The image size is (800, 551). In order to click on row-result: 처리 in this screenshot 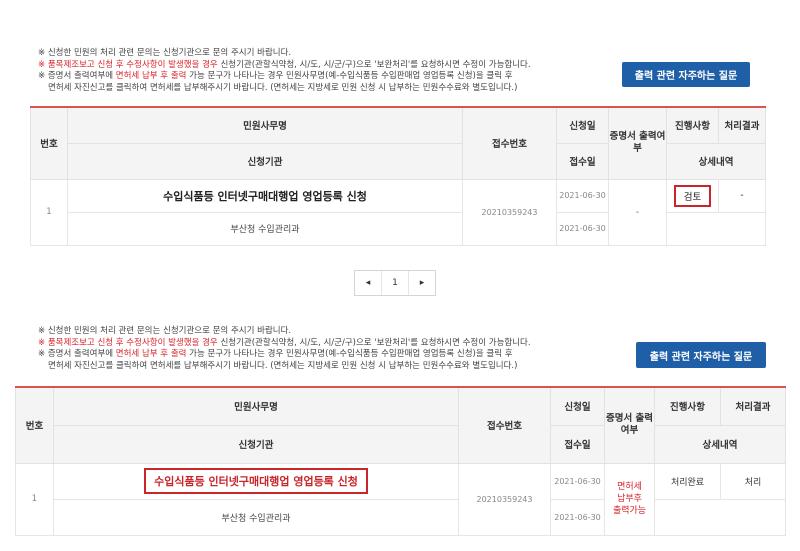, I will do `click(753, 481)`.